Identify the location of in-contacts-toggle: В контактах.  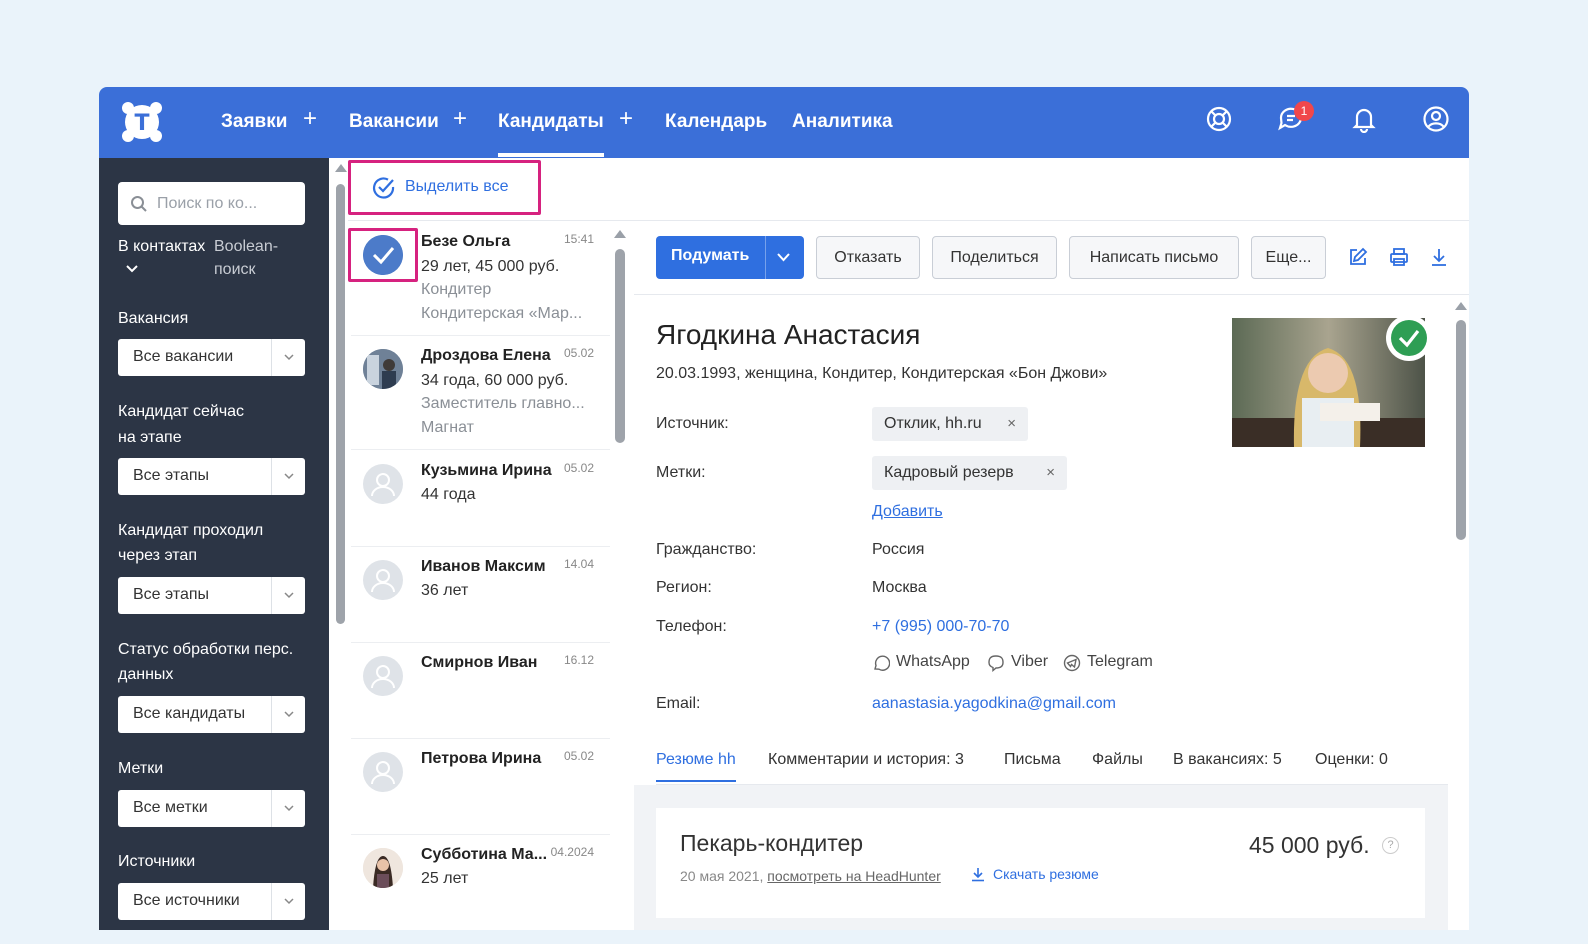
(161, 246).